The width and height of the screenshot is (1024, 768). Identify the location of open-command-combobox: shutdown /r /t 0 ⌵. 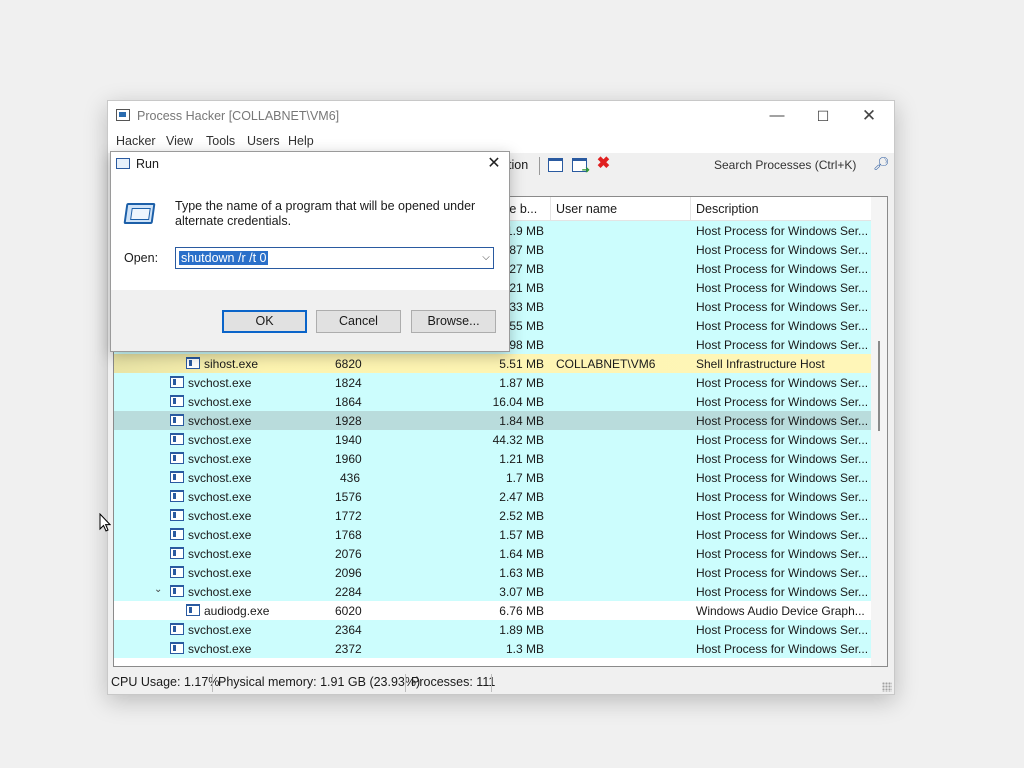
(334, 258).